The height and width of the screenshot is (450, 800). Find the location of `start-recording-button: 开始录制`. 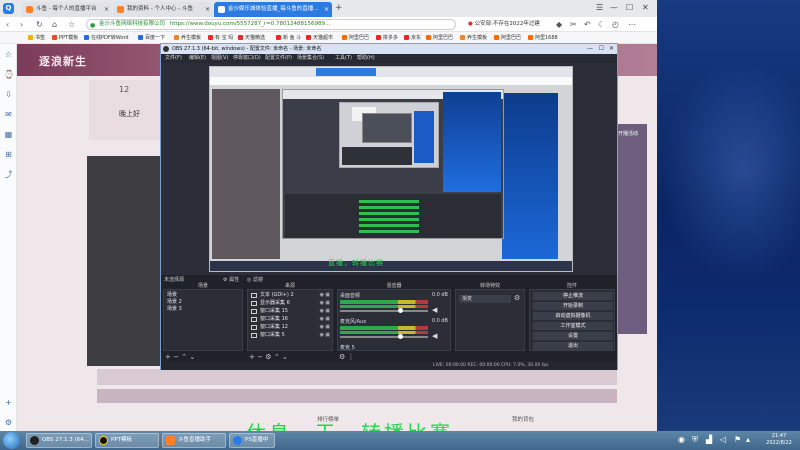

start-recording-button: 开始录制 is located at coordinates (573, 306).